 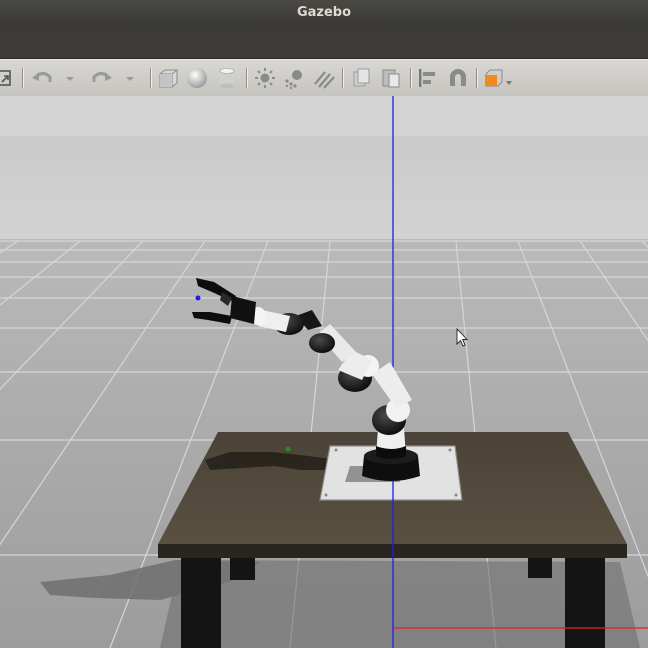 I want to click on end-effector-marker, so click(x=198, y=298).